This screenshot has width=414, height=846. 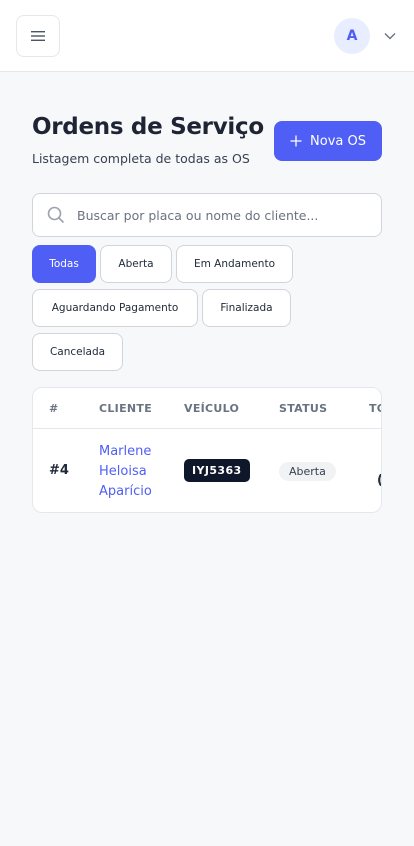 I want to click on filter-aberta: Aberta, so click(x=136, y=264).